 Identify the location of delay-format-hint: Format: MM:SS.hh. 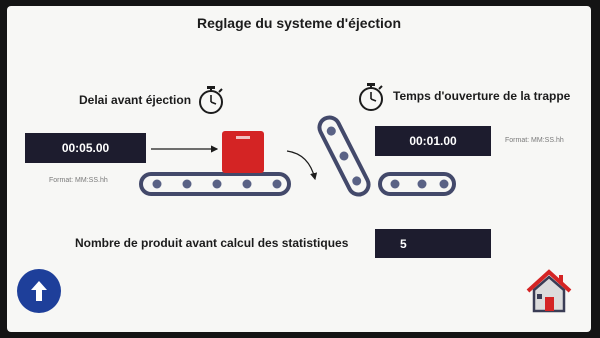
(78, 180).